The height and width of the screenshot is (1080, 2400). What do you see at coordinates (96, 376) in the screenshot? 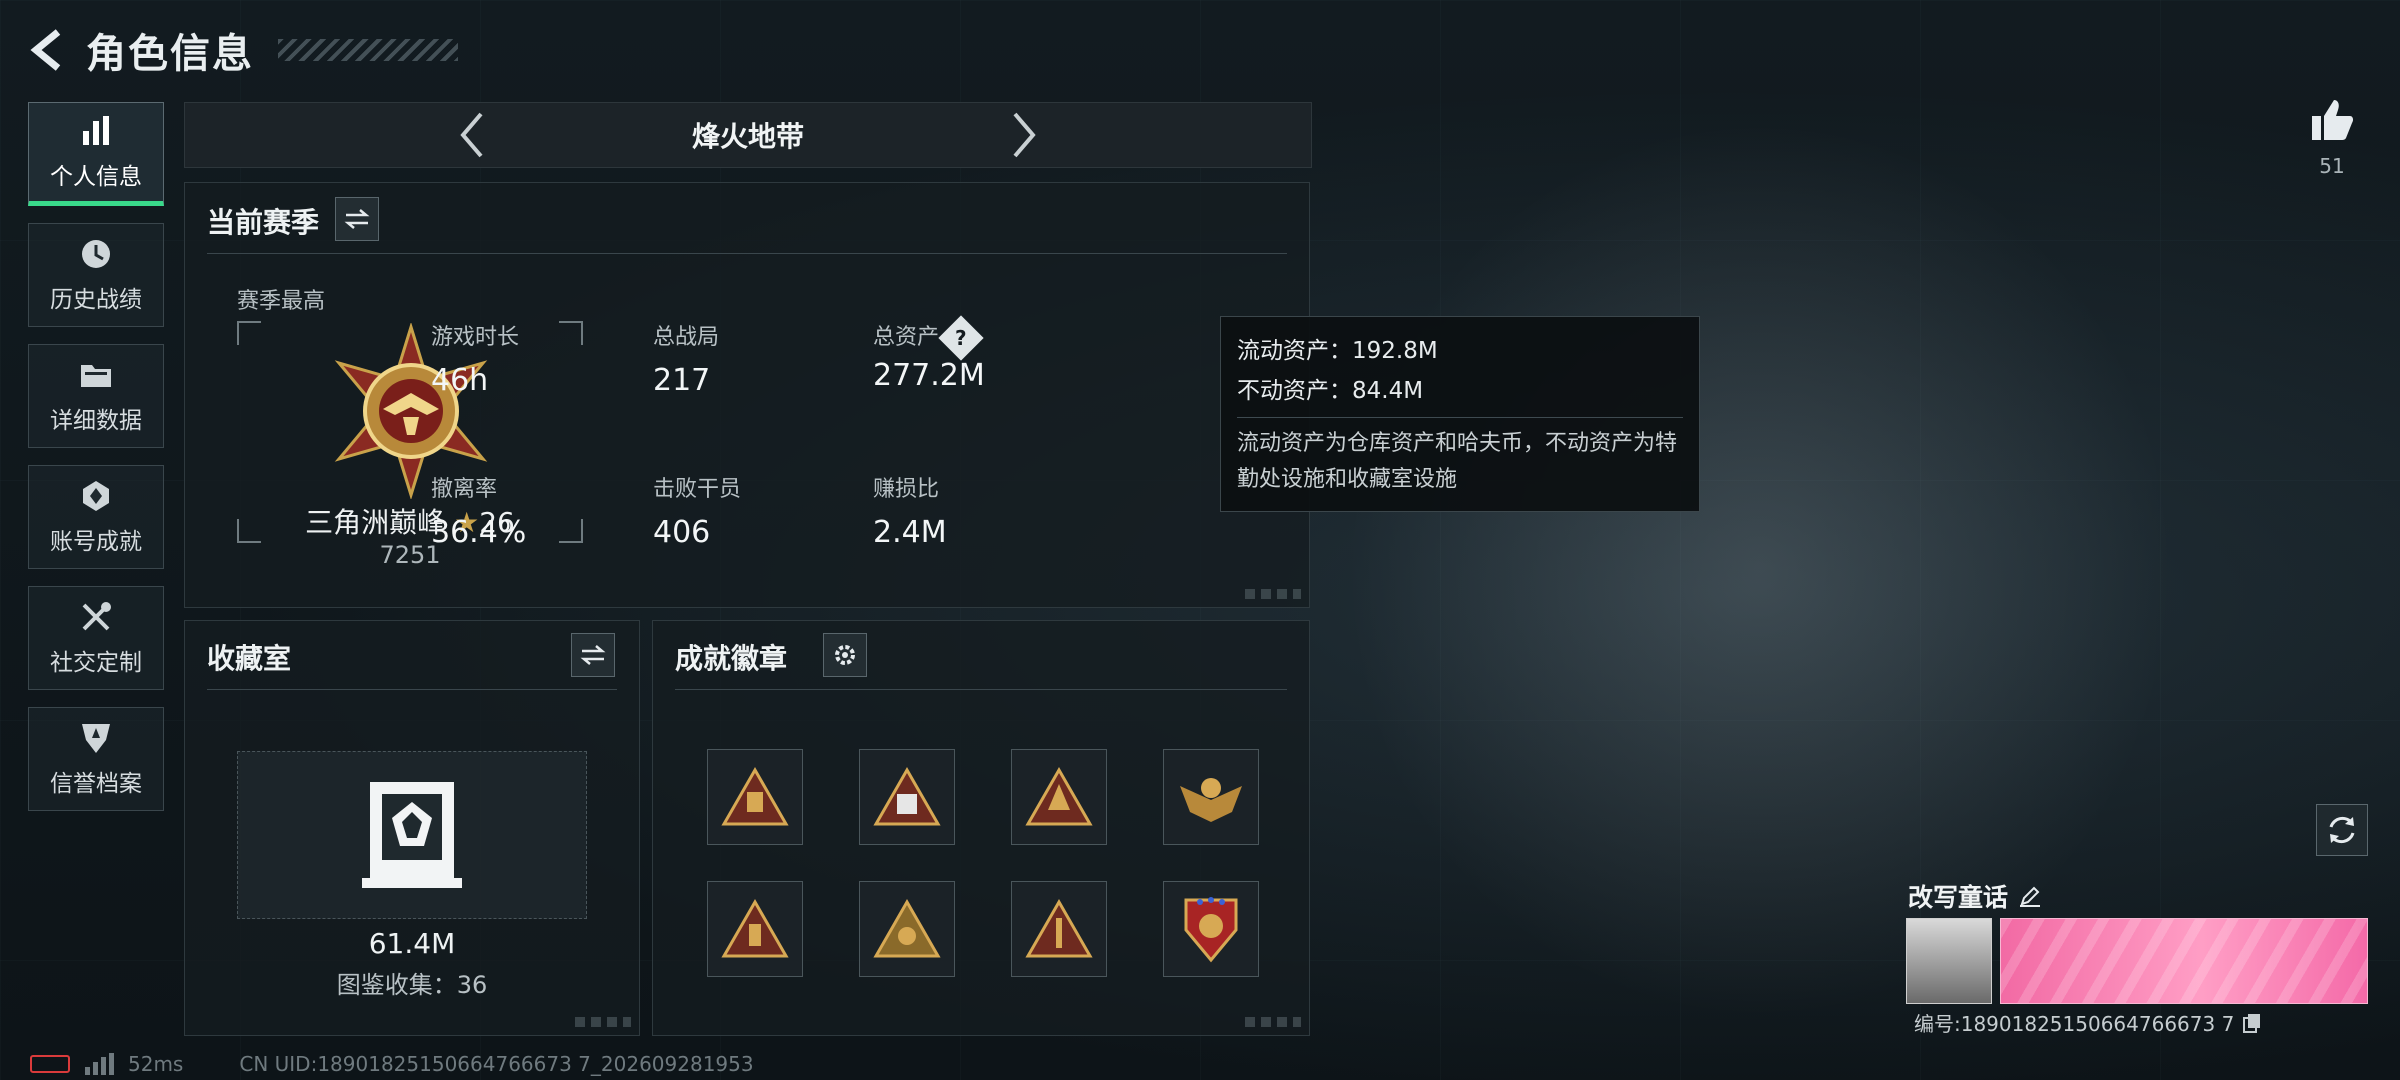
I see `folder-icon` at bounding box center [96, 376].